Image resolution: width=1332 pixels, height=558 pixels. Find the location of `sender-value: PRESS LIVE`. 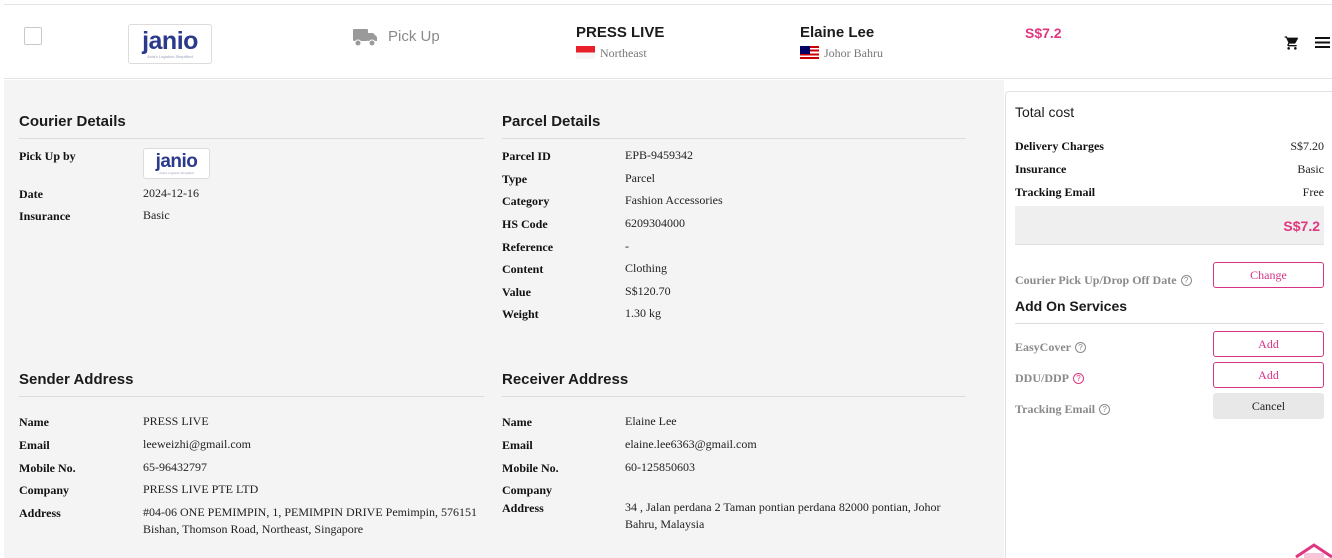

sender-value: PRESS LIVE is located at coordinates (176, 421).